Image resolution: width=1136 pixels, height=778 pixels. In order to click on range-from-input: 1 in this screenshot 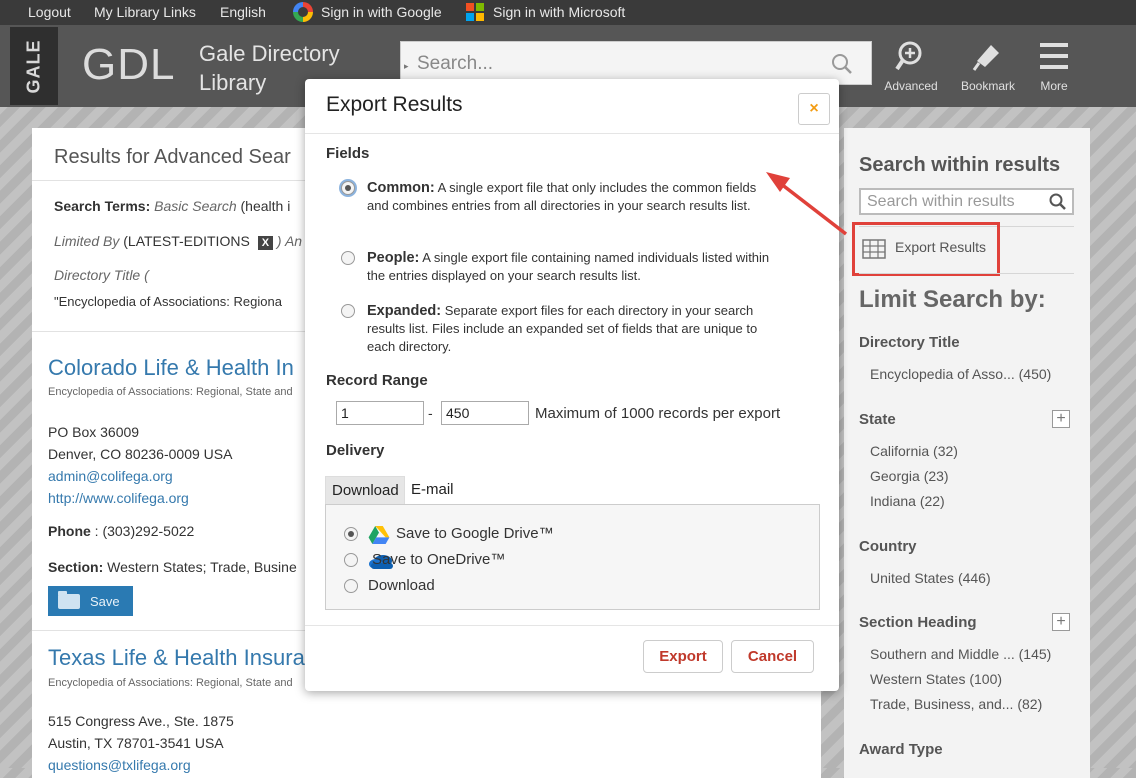, I will do `click(380, 413)`.